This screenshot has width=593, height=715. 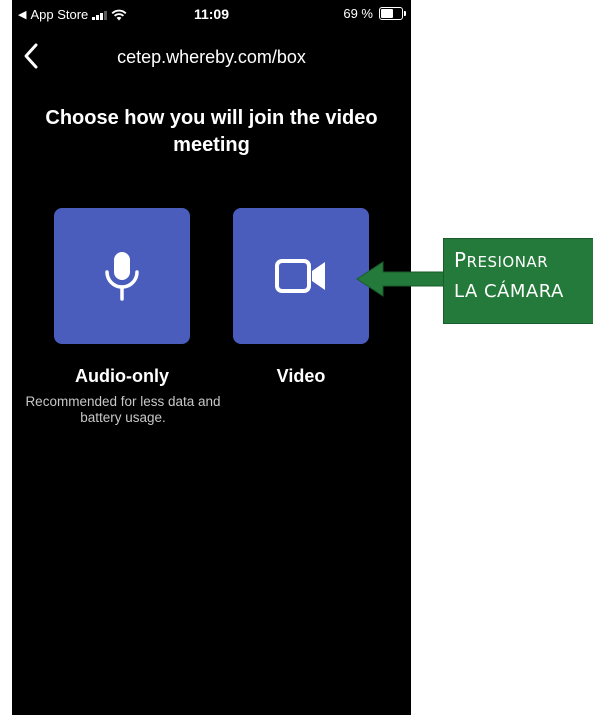 I want to click on annotation-line-1: PRESIONAR, so click(x=501, y=260).